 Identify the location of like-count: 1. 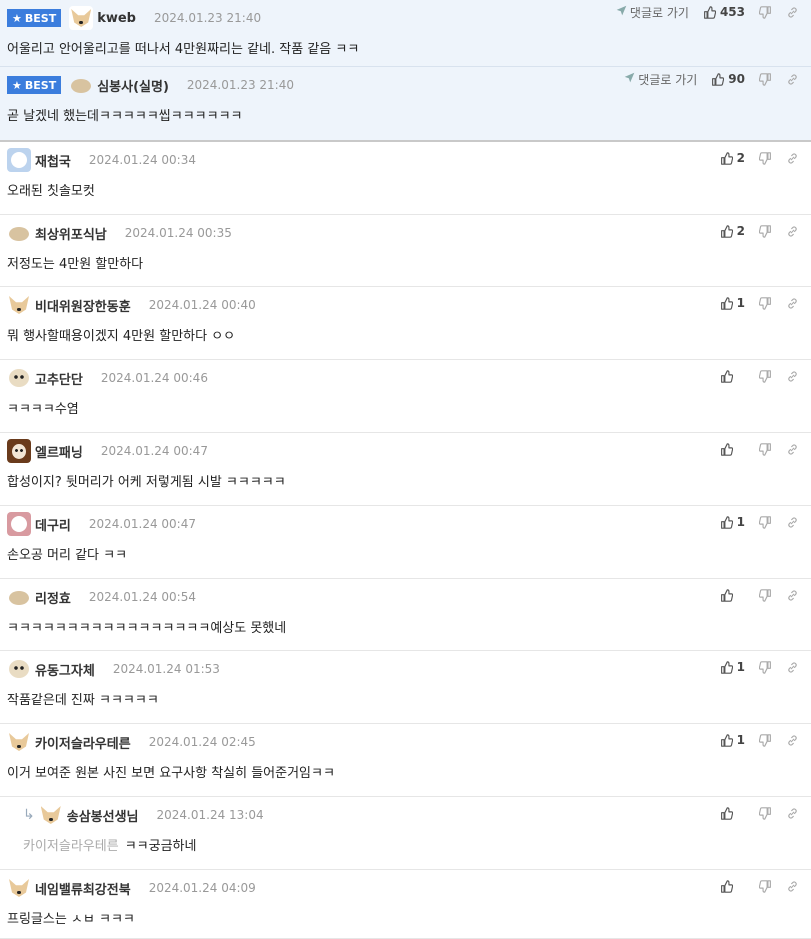
(740, 667).